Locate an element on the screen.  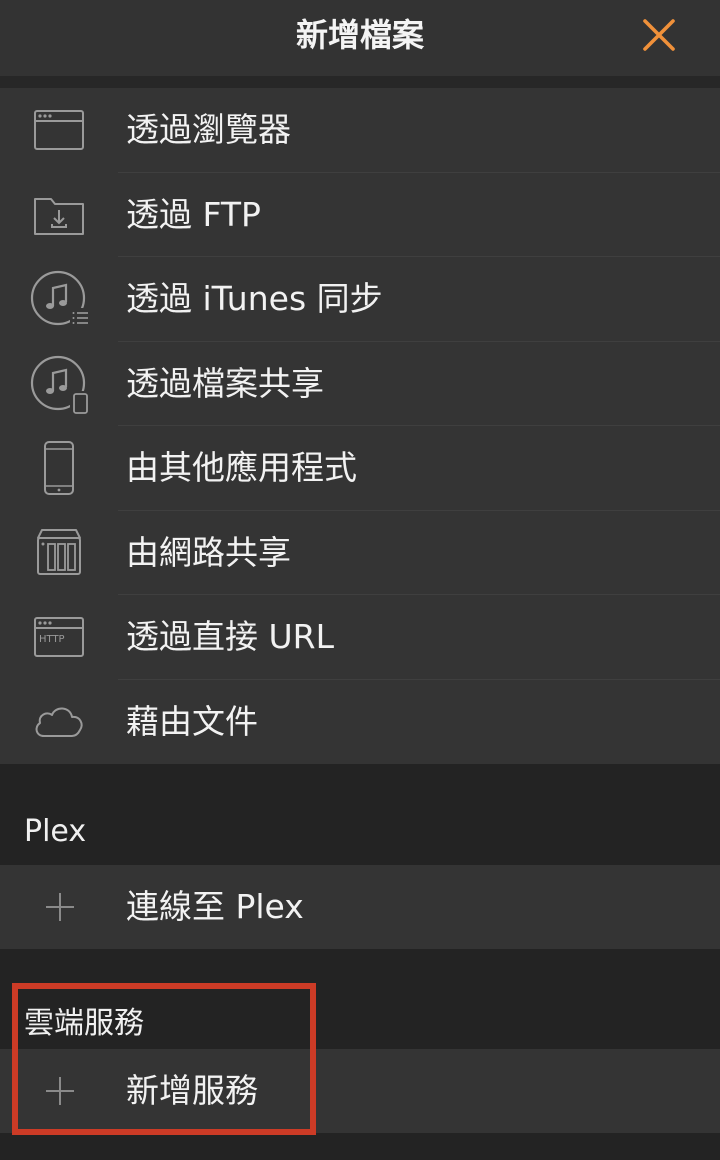
connect-plex-button: 連線至 Plex is located at coordinates (360, 907).